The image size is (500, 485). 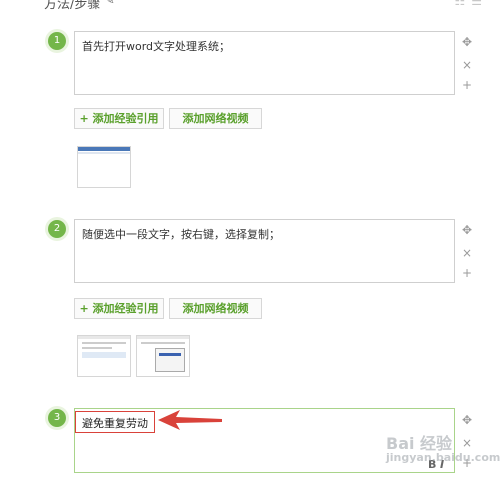 What do you see at coordinates (119, 118) in the screenshot?
I see `add-experience-button-1: + 添加经验引用` at bounding box center [119, 118].